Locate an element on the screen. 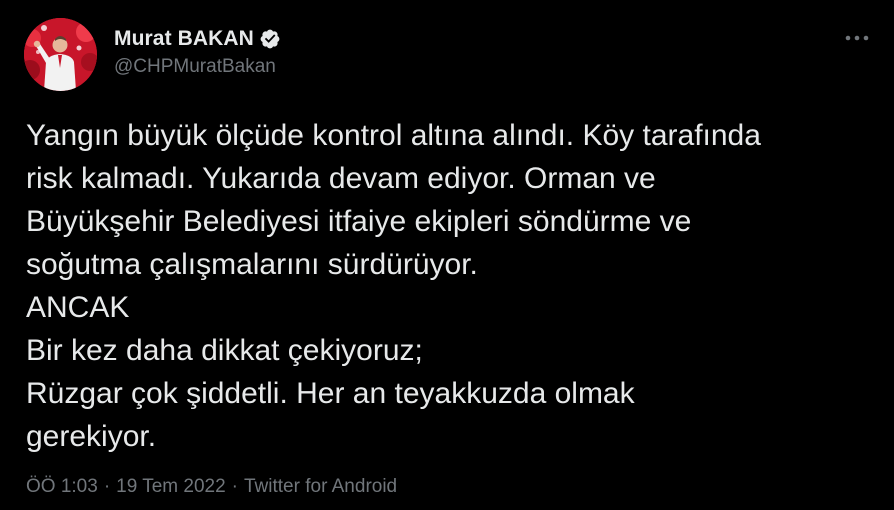 The height and width of the screenshot is (510, 894). tweet-meta: ÖÖ 1:03 · 19 Tem 2022 · Twitter for Android is located at coordinates (211, 487).